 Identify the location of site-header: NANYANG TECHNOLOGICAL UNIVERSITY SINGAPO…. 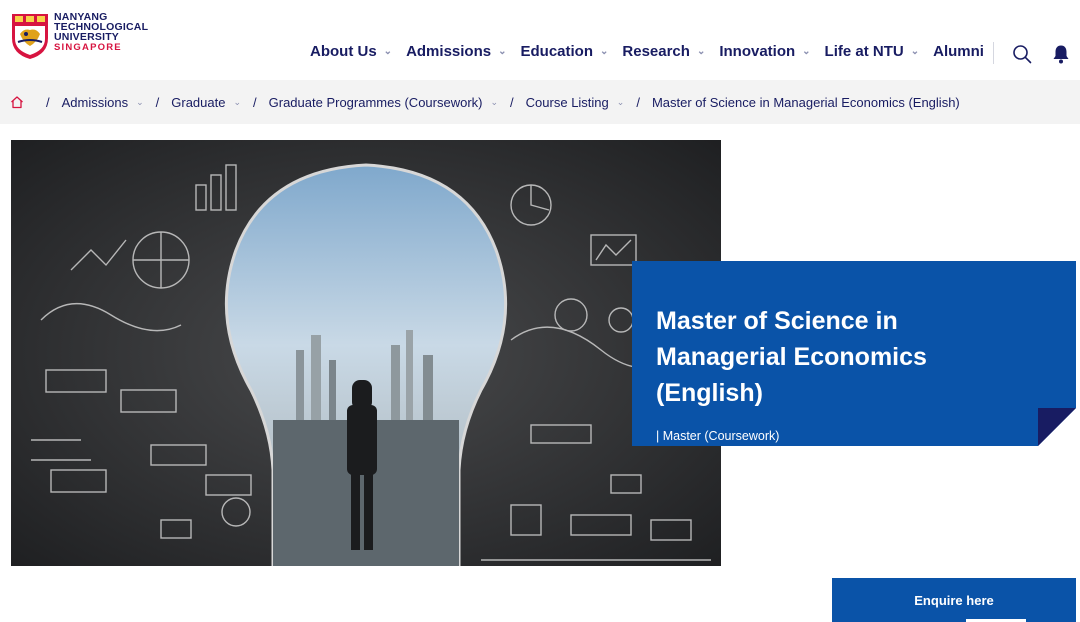
(540, 40).